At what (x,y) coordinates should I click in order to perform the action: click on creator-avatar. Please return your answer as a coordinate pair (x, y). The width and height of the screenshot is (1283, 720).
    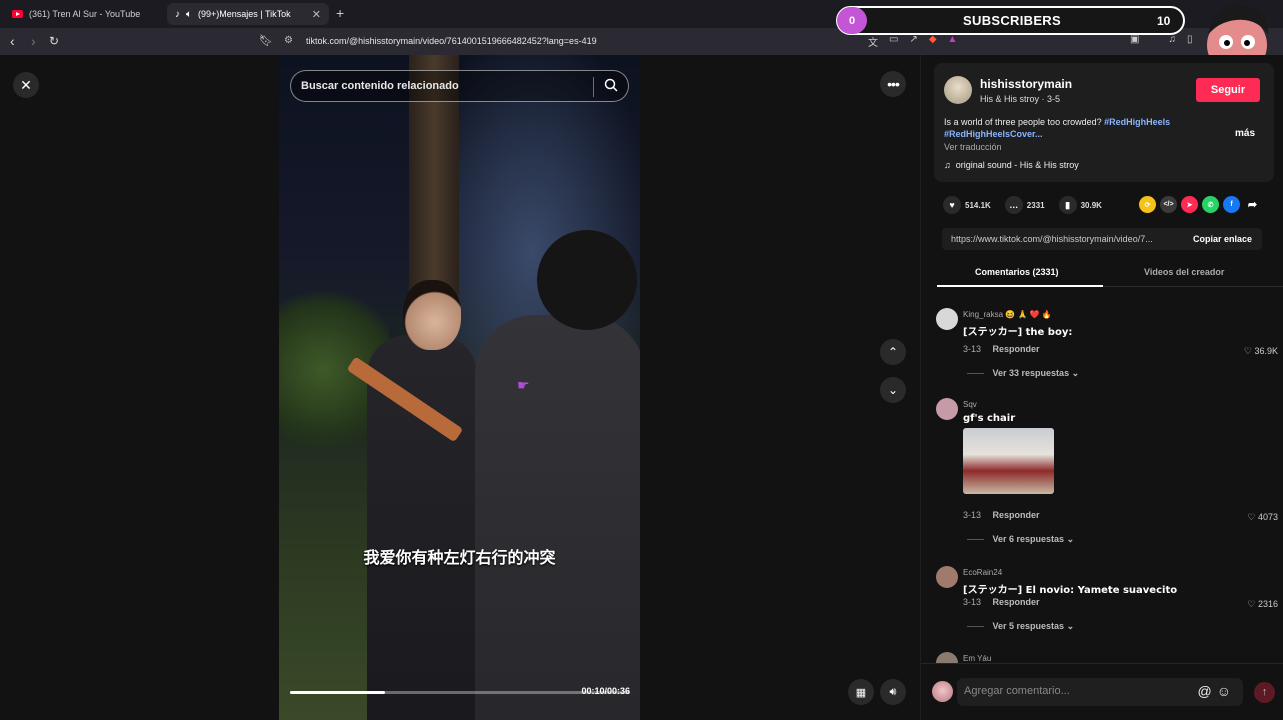
    Looking at the image, I should click on (958, 90).